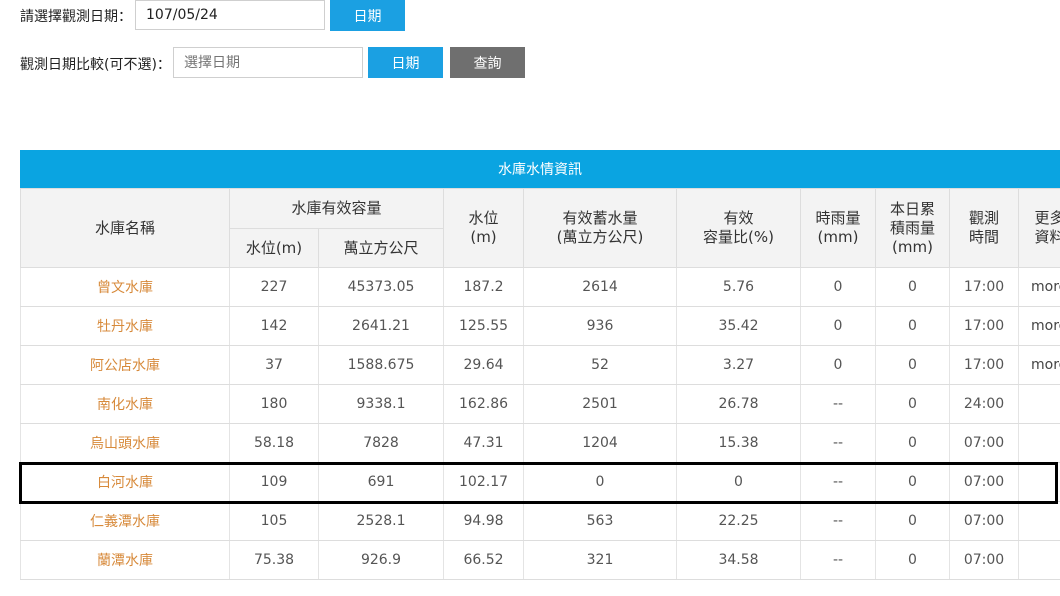 This screenshot has width=1060, height=596. Describe the element at coordinates (540, 169) in the screenshot. I see `table-banner: 水庫水情資訊` at that location.